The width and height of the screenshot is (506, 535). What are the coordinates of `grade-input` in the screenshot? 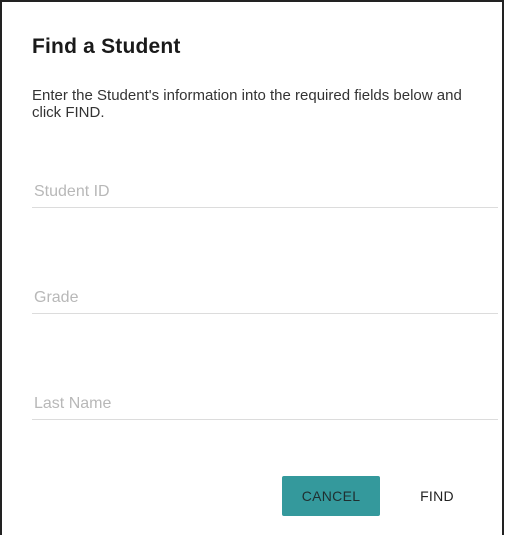 It's located at (267, 298).